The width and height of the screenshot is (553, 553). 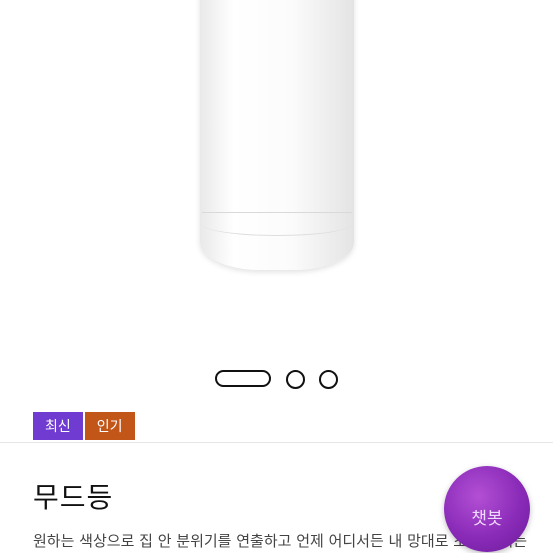 What do you see at coordinates (58, 426) in the screenshot?
I see `badge-new: 최신` at bounding box center [58, 426].